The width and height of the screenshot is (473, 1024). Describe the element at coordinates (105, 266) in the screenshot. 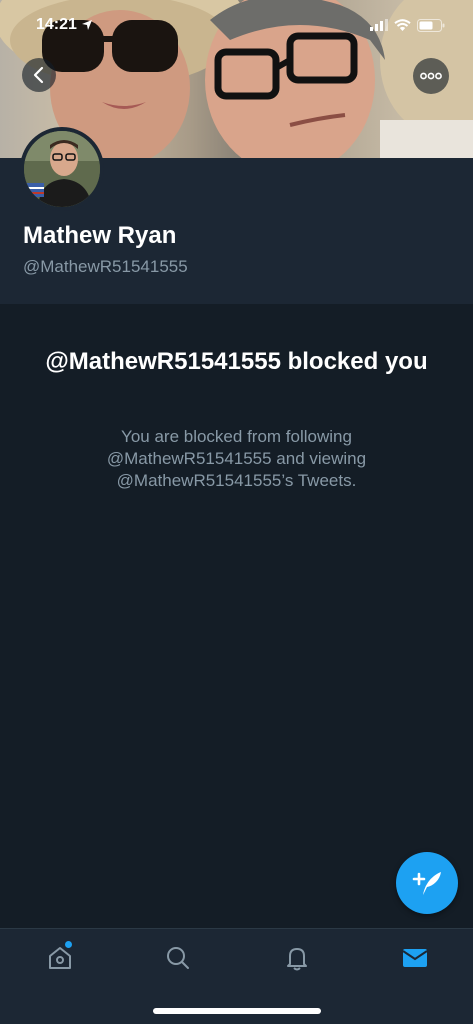

I see `profile-handle: @MathewR51541555` at that location.